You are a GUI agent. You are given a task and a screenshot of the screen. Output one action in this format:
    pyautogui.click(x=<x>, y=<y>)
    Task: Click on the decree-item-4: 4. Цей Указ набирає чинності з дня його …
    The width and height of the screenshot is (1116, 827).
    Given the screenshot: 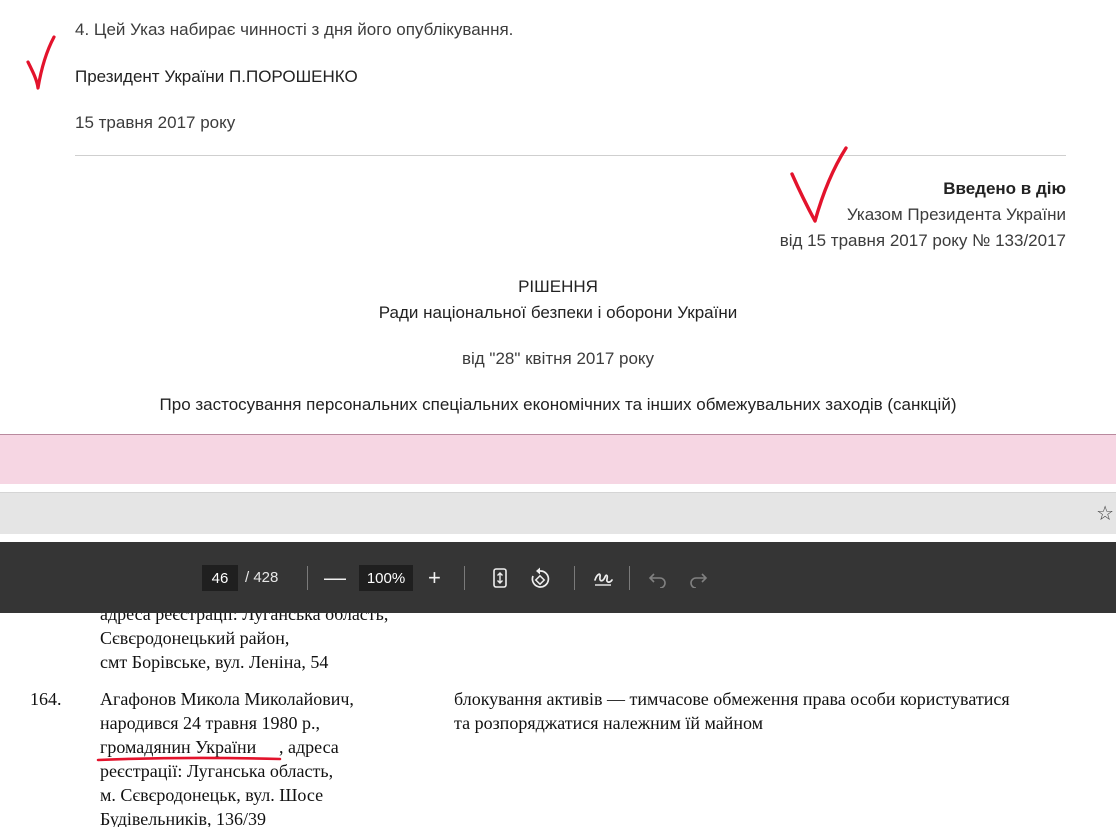 What is the action you would take?
    pyautogui.click(x=294, y=29)
    